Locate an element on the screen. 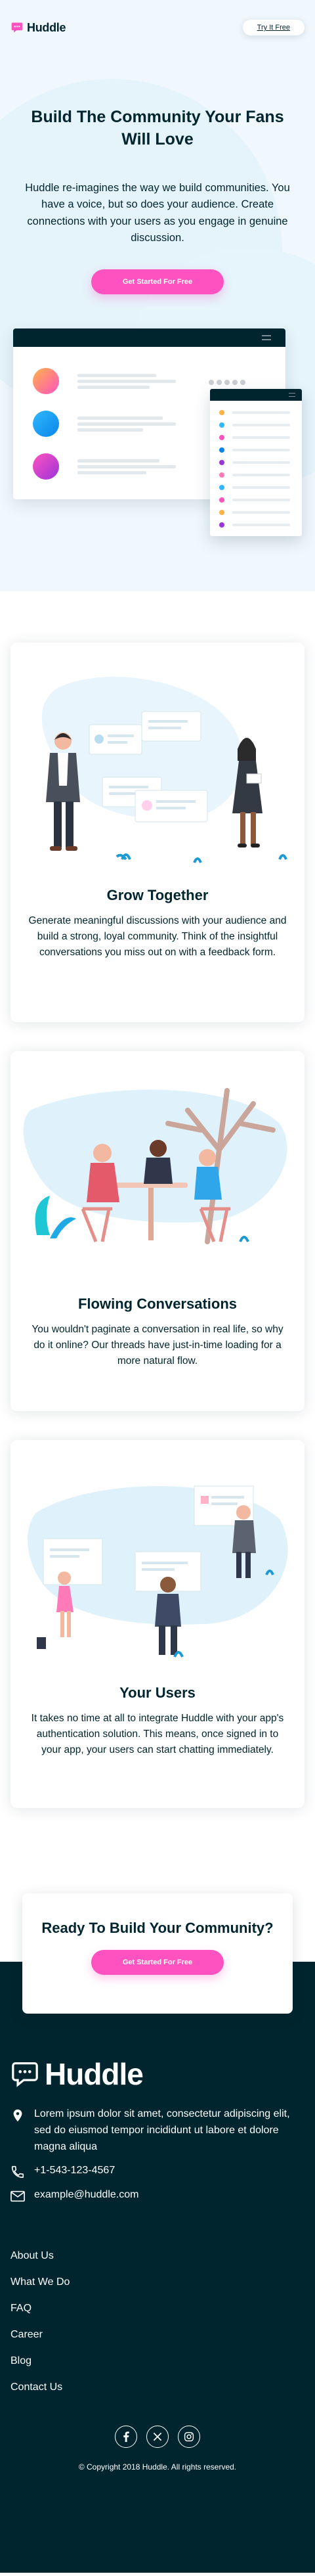 This screenshot has height=2576, width=315. hero-cta-wrapper: Get Started For Free is located at coordinates (157, 281).